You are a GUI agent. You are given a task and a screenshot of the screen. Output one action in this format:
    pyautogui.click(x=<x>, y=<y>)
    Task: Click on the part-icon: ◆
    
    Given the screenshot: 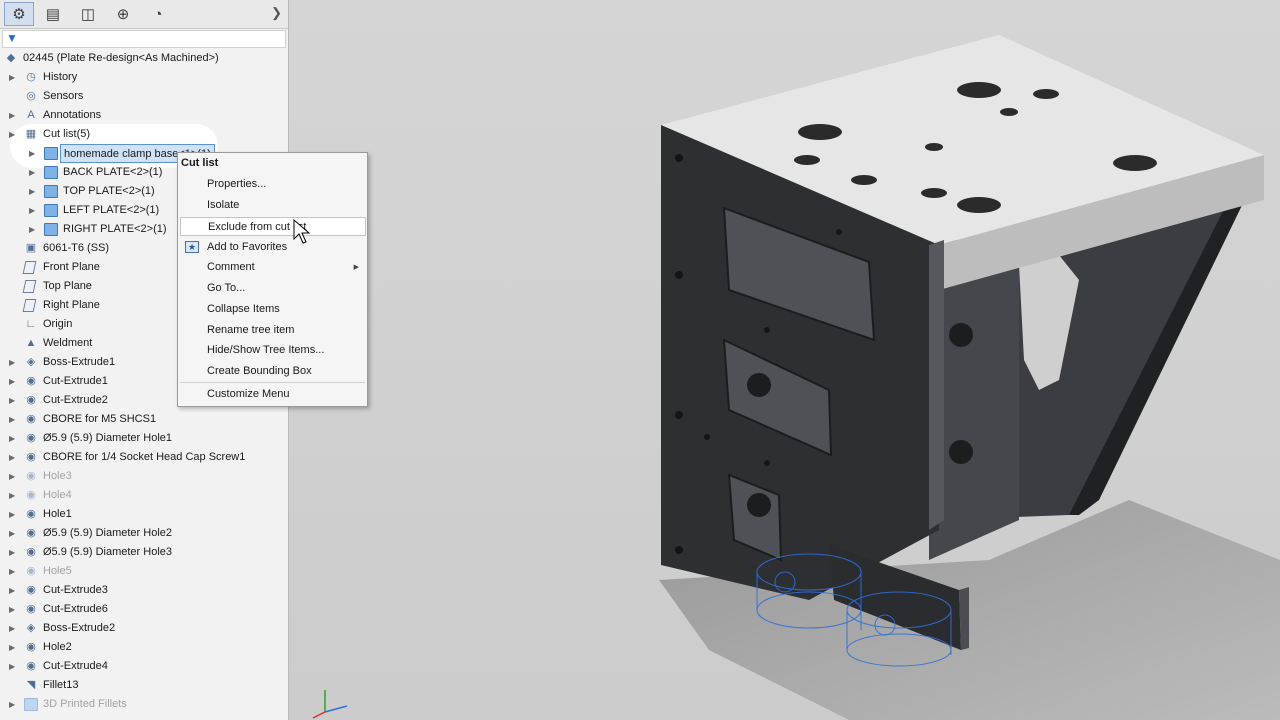 What is the action you would take?
    pyautogui.click(x=11, y=58)
    